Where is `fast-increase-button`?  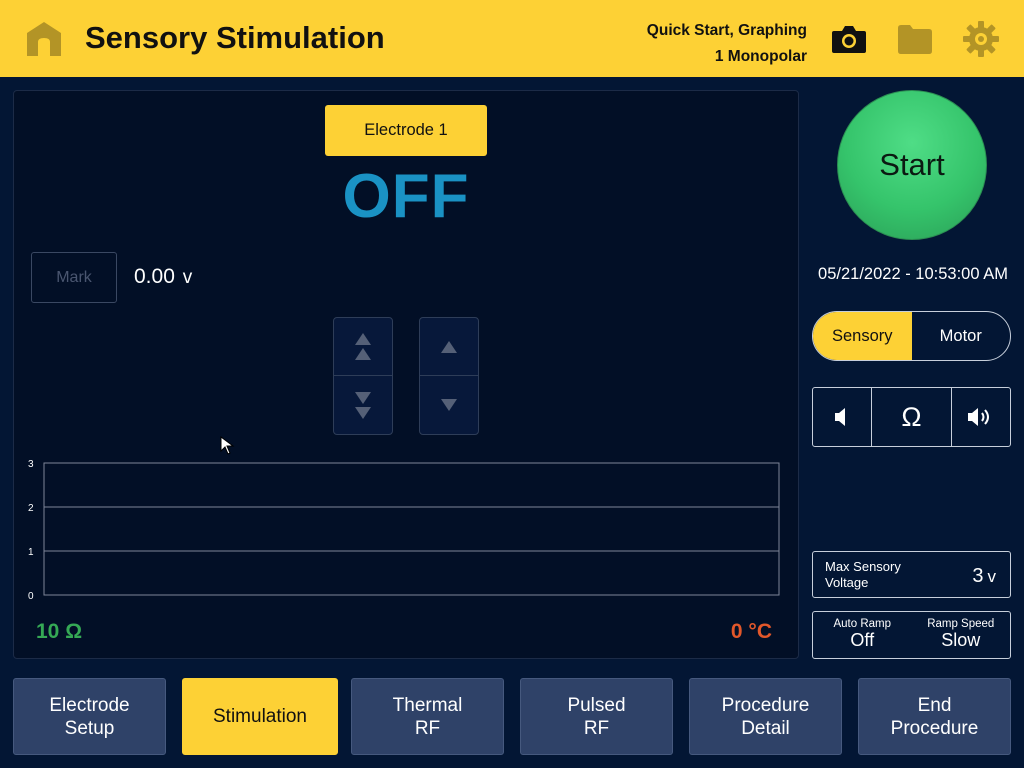
fast-increase-button is located at coordinates (363, 347).